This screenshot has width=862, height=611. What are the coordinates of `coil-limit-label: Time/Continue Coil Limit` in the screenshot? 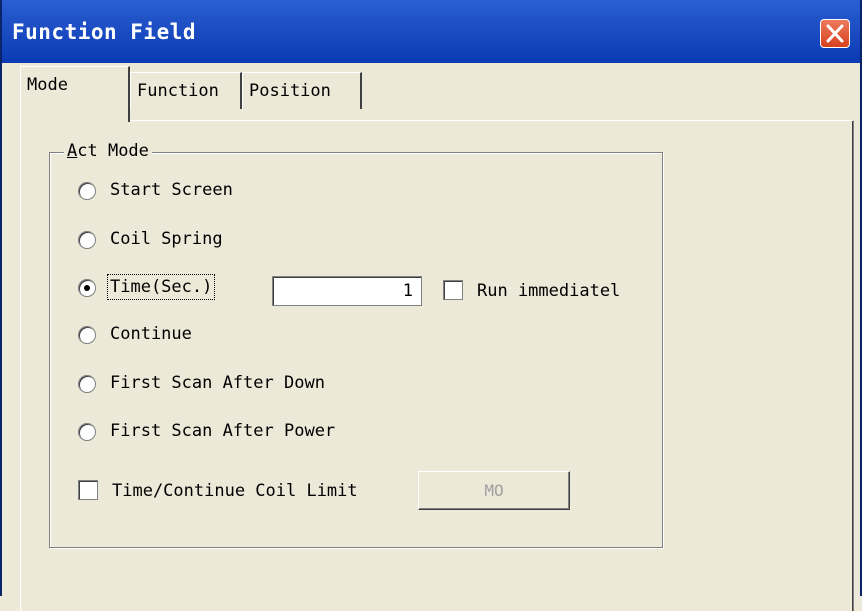 It's located at (235, 493).